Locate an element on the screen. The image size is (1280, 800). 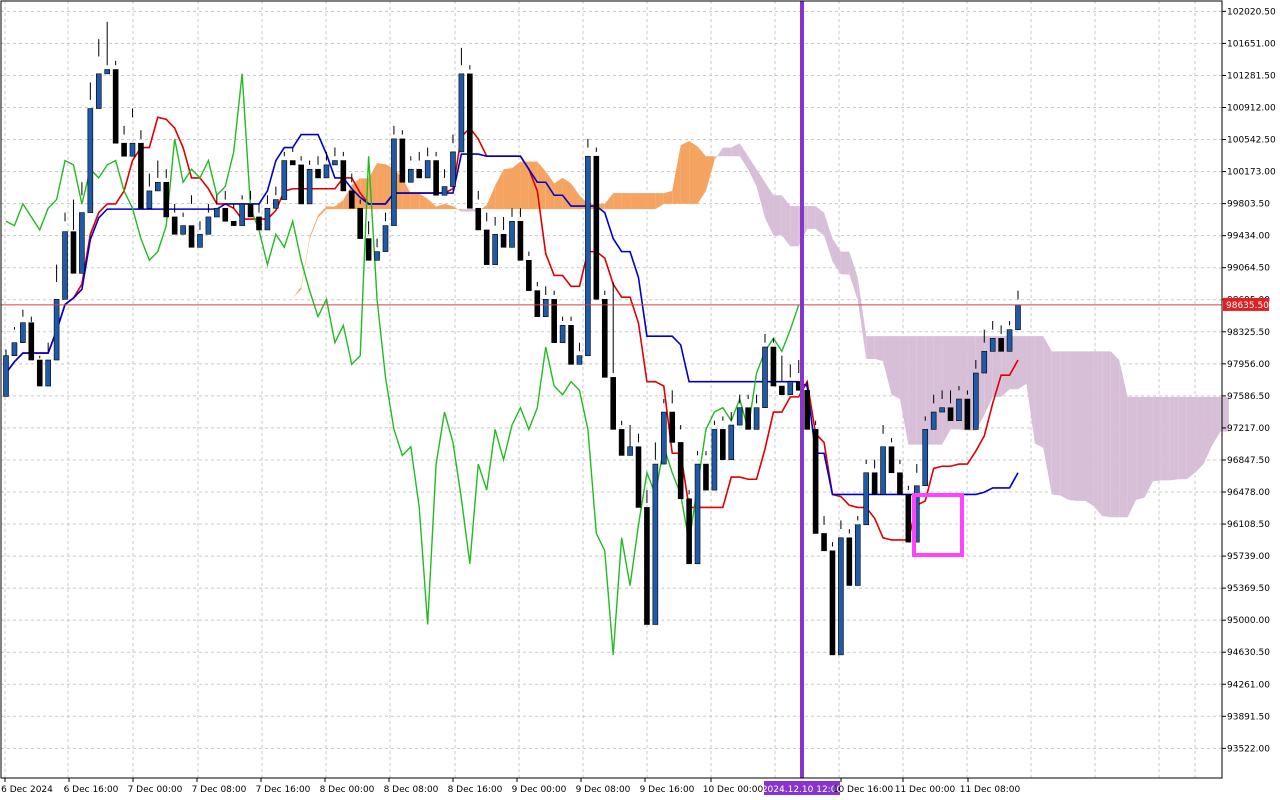
time-marker-tag: 2024.12.10 12:00 is located at coordinates (802, 788).